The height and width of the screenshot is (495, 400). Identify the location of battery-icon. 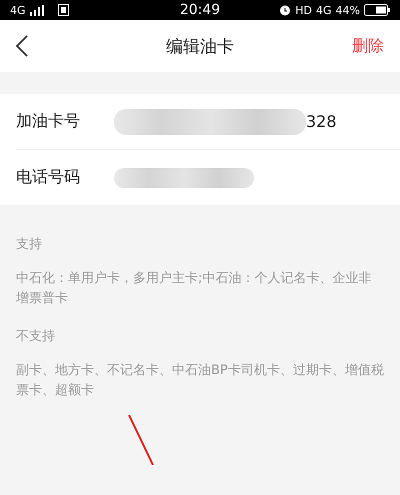
(377, 10).